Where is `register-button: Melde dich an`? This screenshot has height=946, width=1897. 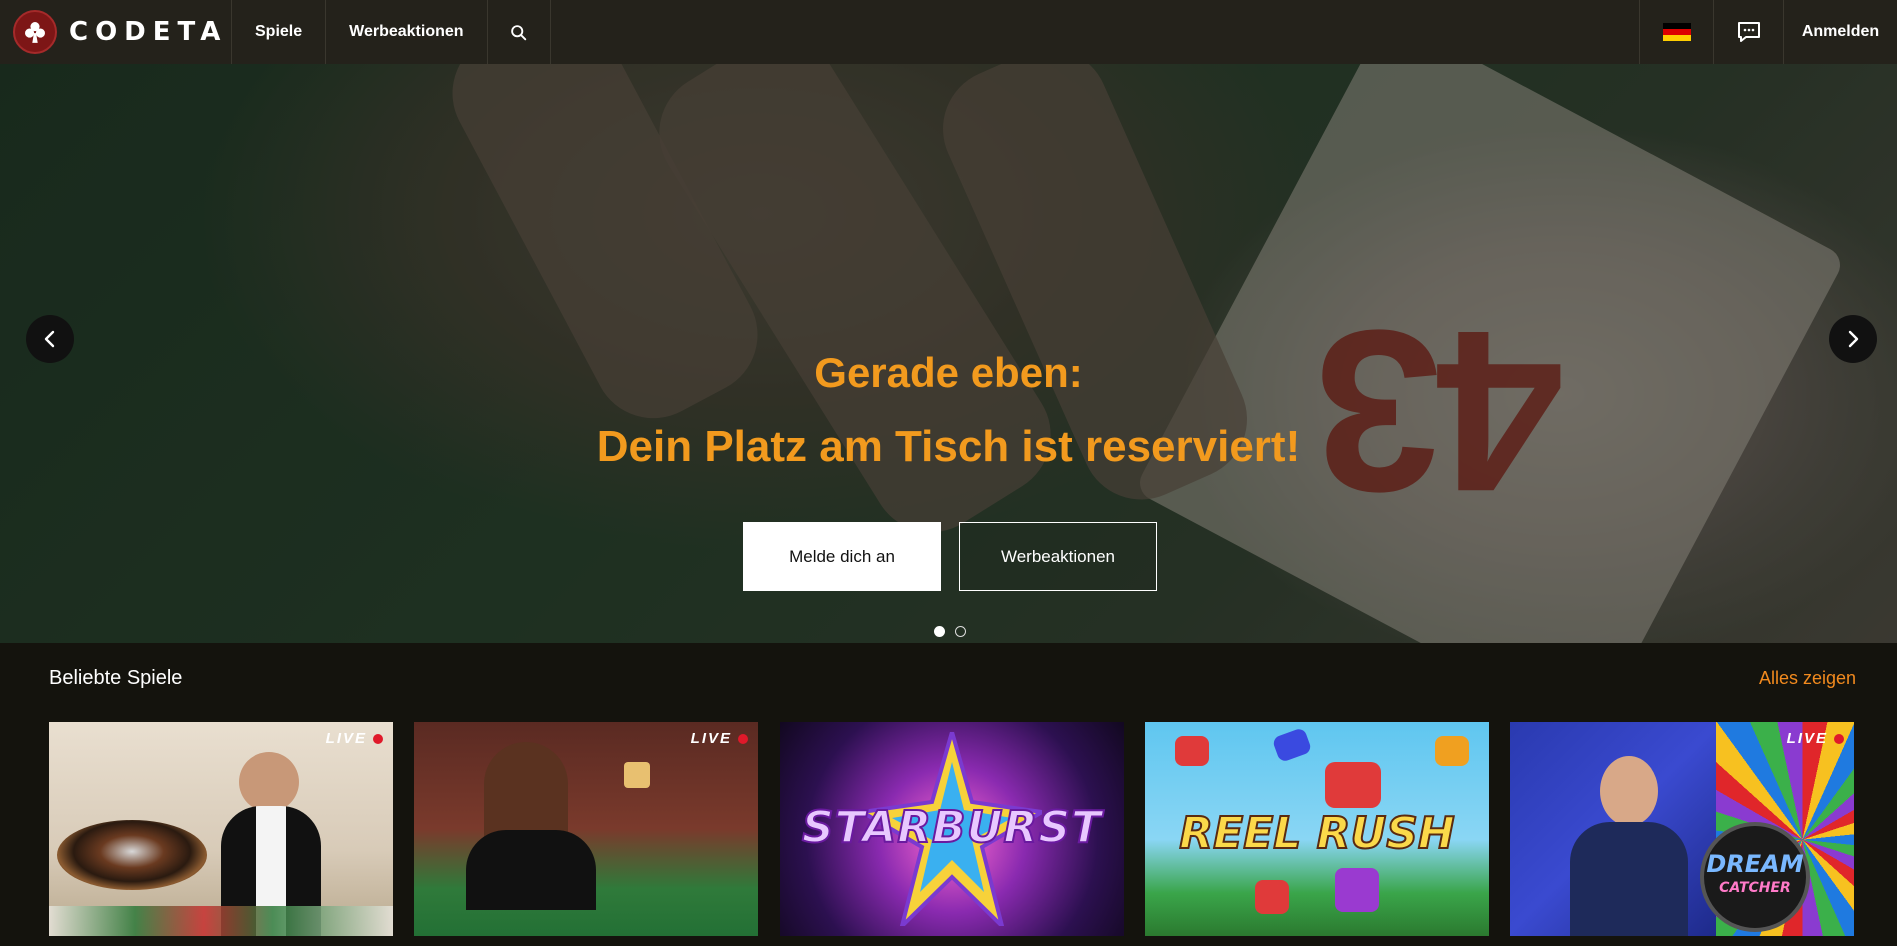
register-button: Melde dich an is located at coordinates (842, 556).